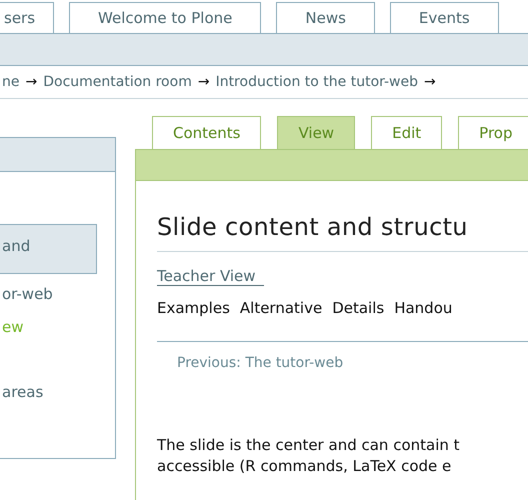 The width and height of the screenshot is (528, 500). I want to click on navigation-item: areas, so click(57, 392).